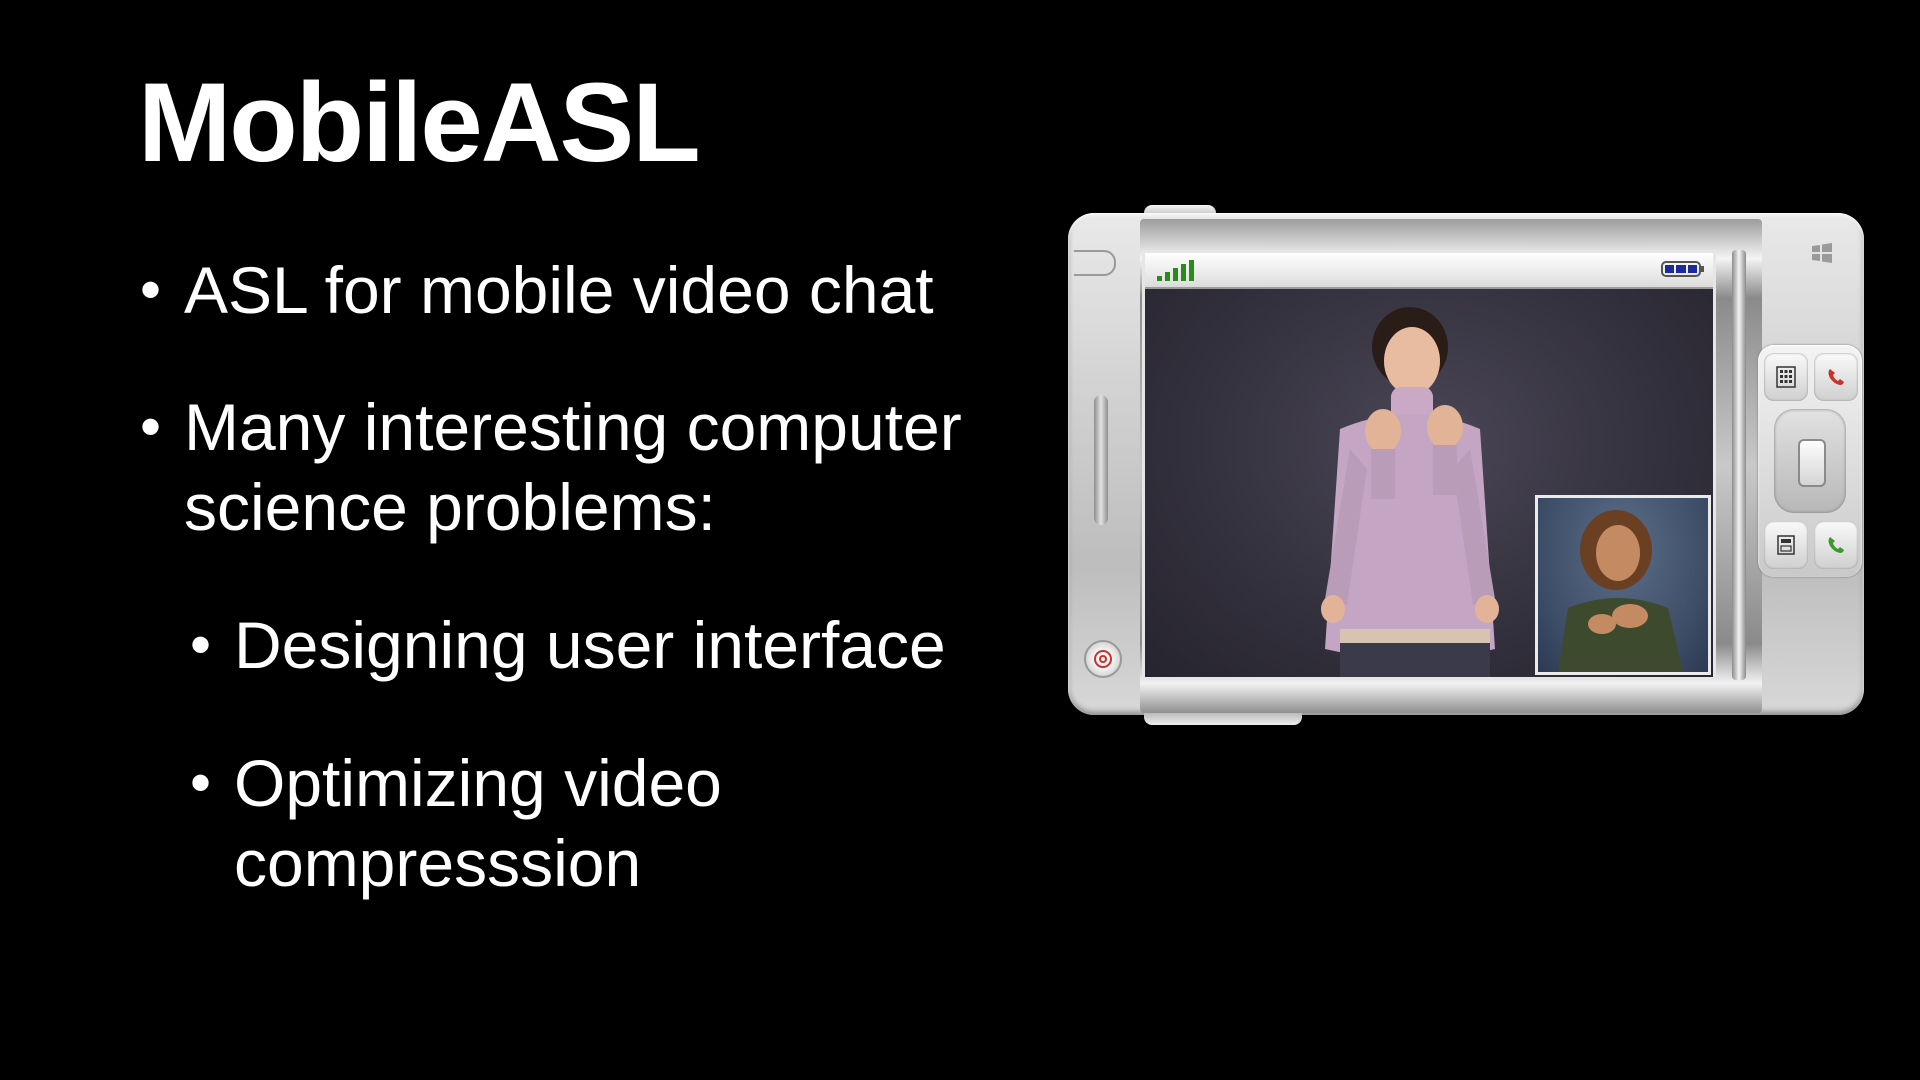  I want to click on main-video-feed, so click(1429, 483).